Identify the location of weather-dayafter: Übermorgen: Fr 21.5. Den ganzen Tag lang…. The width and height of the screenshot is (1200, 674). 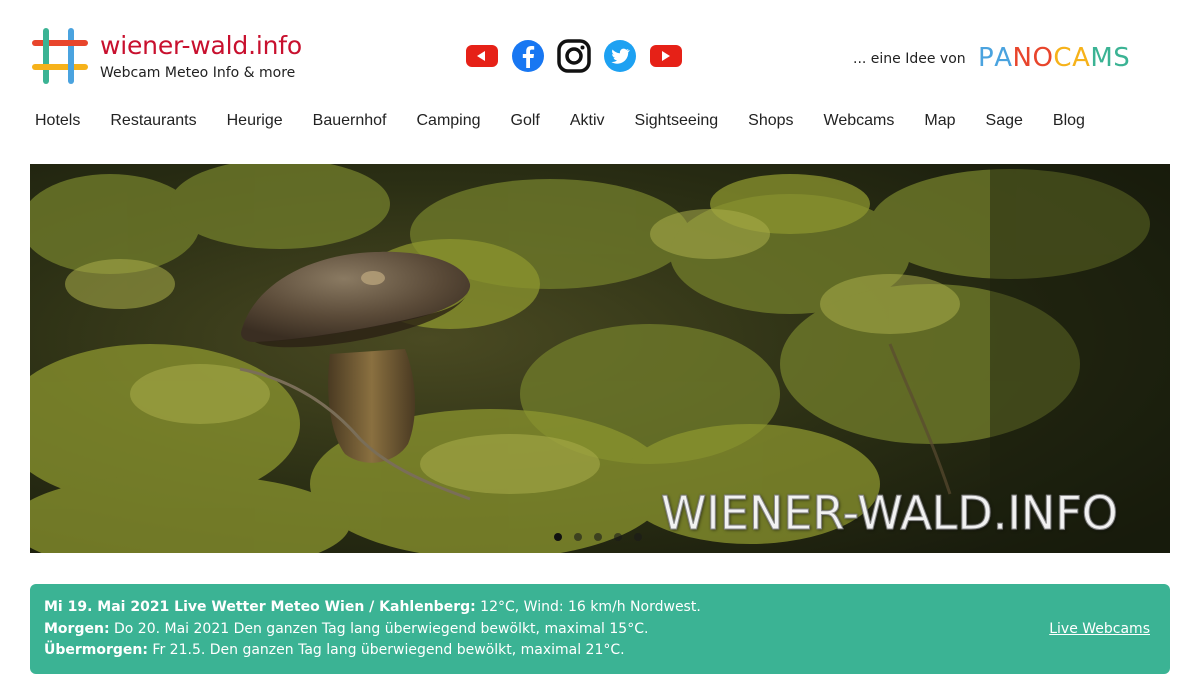
(334, 650).